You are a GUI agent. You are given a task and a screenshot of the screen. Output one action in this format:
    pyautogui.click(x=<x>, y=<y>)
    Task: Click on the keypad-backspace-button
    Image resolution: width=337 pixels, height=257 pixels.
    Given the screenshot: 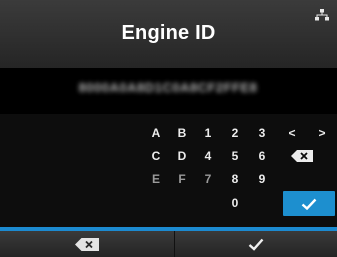 What is the action you would take?
    pyautogui.click(x=302, y=156)
    